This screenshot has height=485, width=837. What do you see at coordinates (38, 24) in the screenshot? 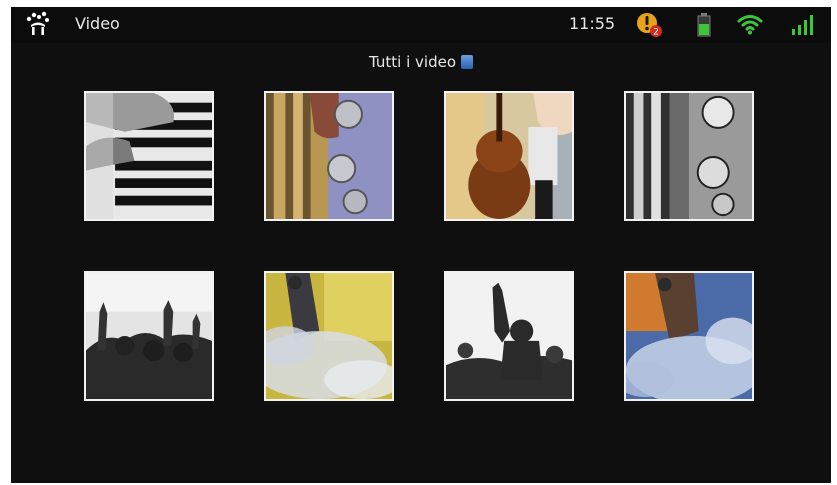
I see `app-logo-icon` at bounding box center [38, 24].